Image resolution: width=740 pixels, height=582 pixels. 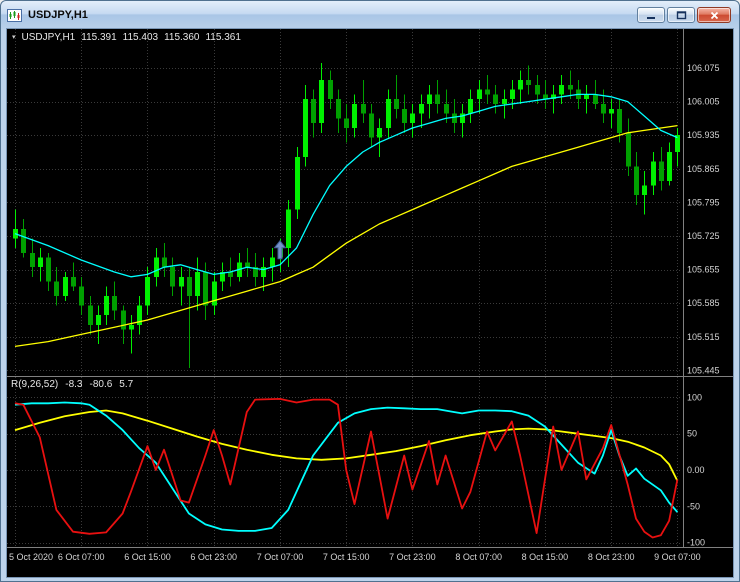 What do you see at coordinates (35, 384) in the screenshot?
I see `indicator-name: R(9,26,52)` at bounding box center [35, 384].